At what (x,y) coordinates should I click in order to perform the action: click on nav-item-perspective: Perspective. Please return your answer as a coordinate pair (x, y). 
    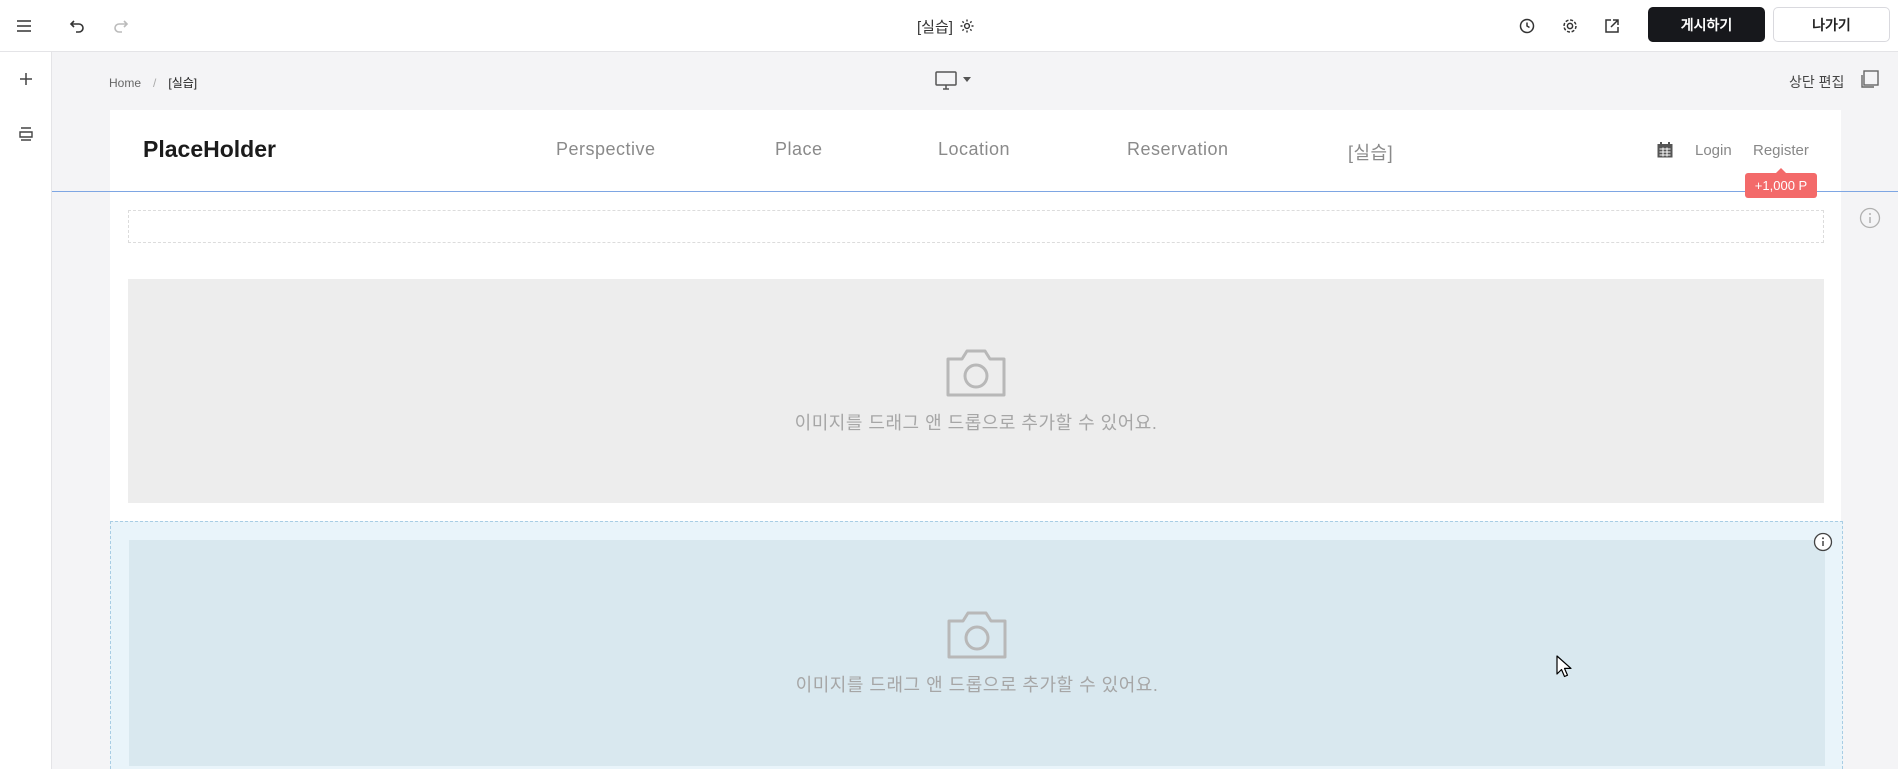
    Looking at the image, I should click on (606, 149).